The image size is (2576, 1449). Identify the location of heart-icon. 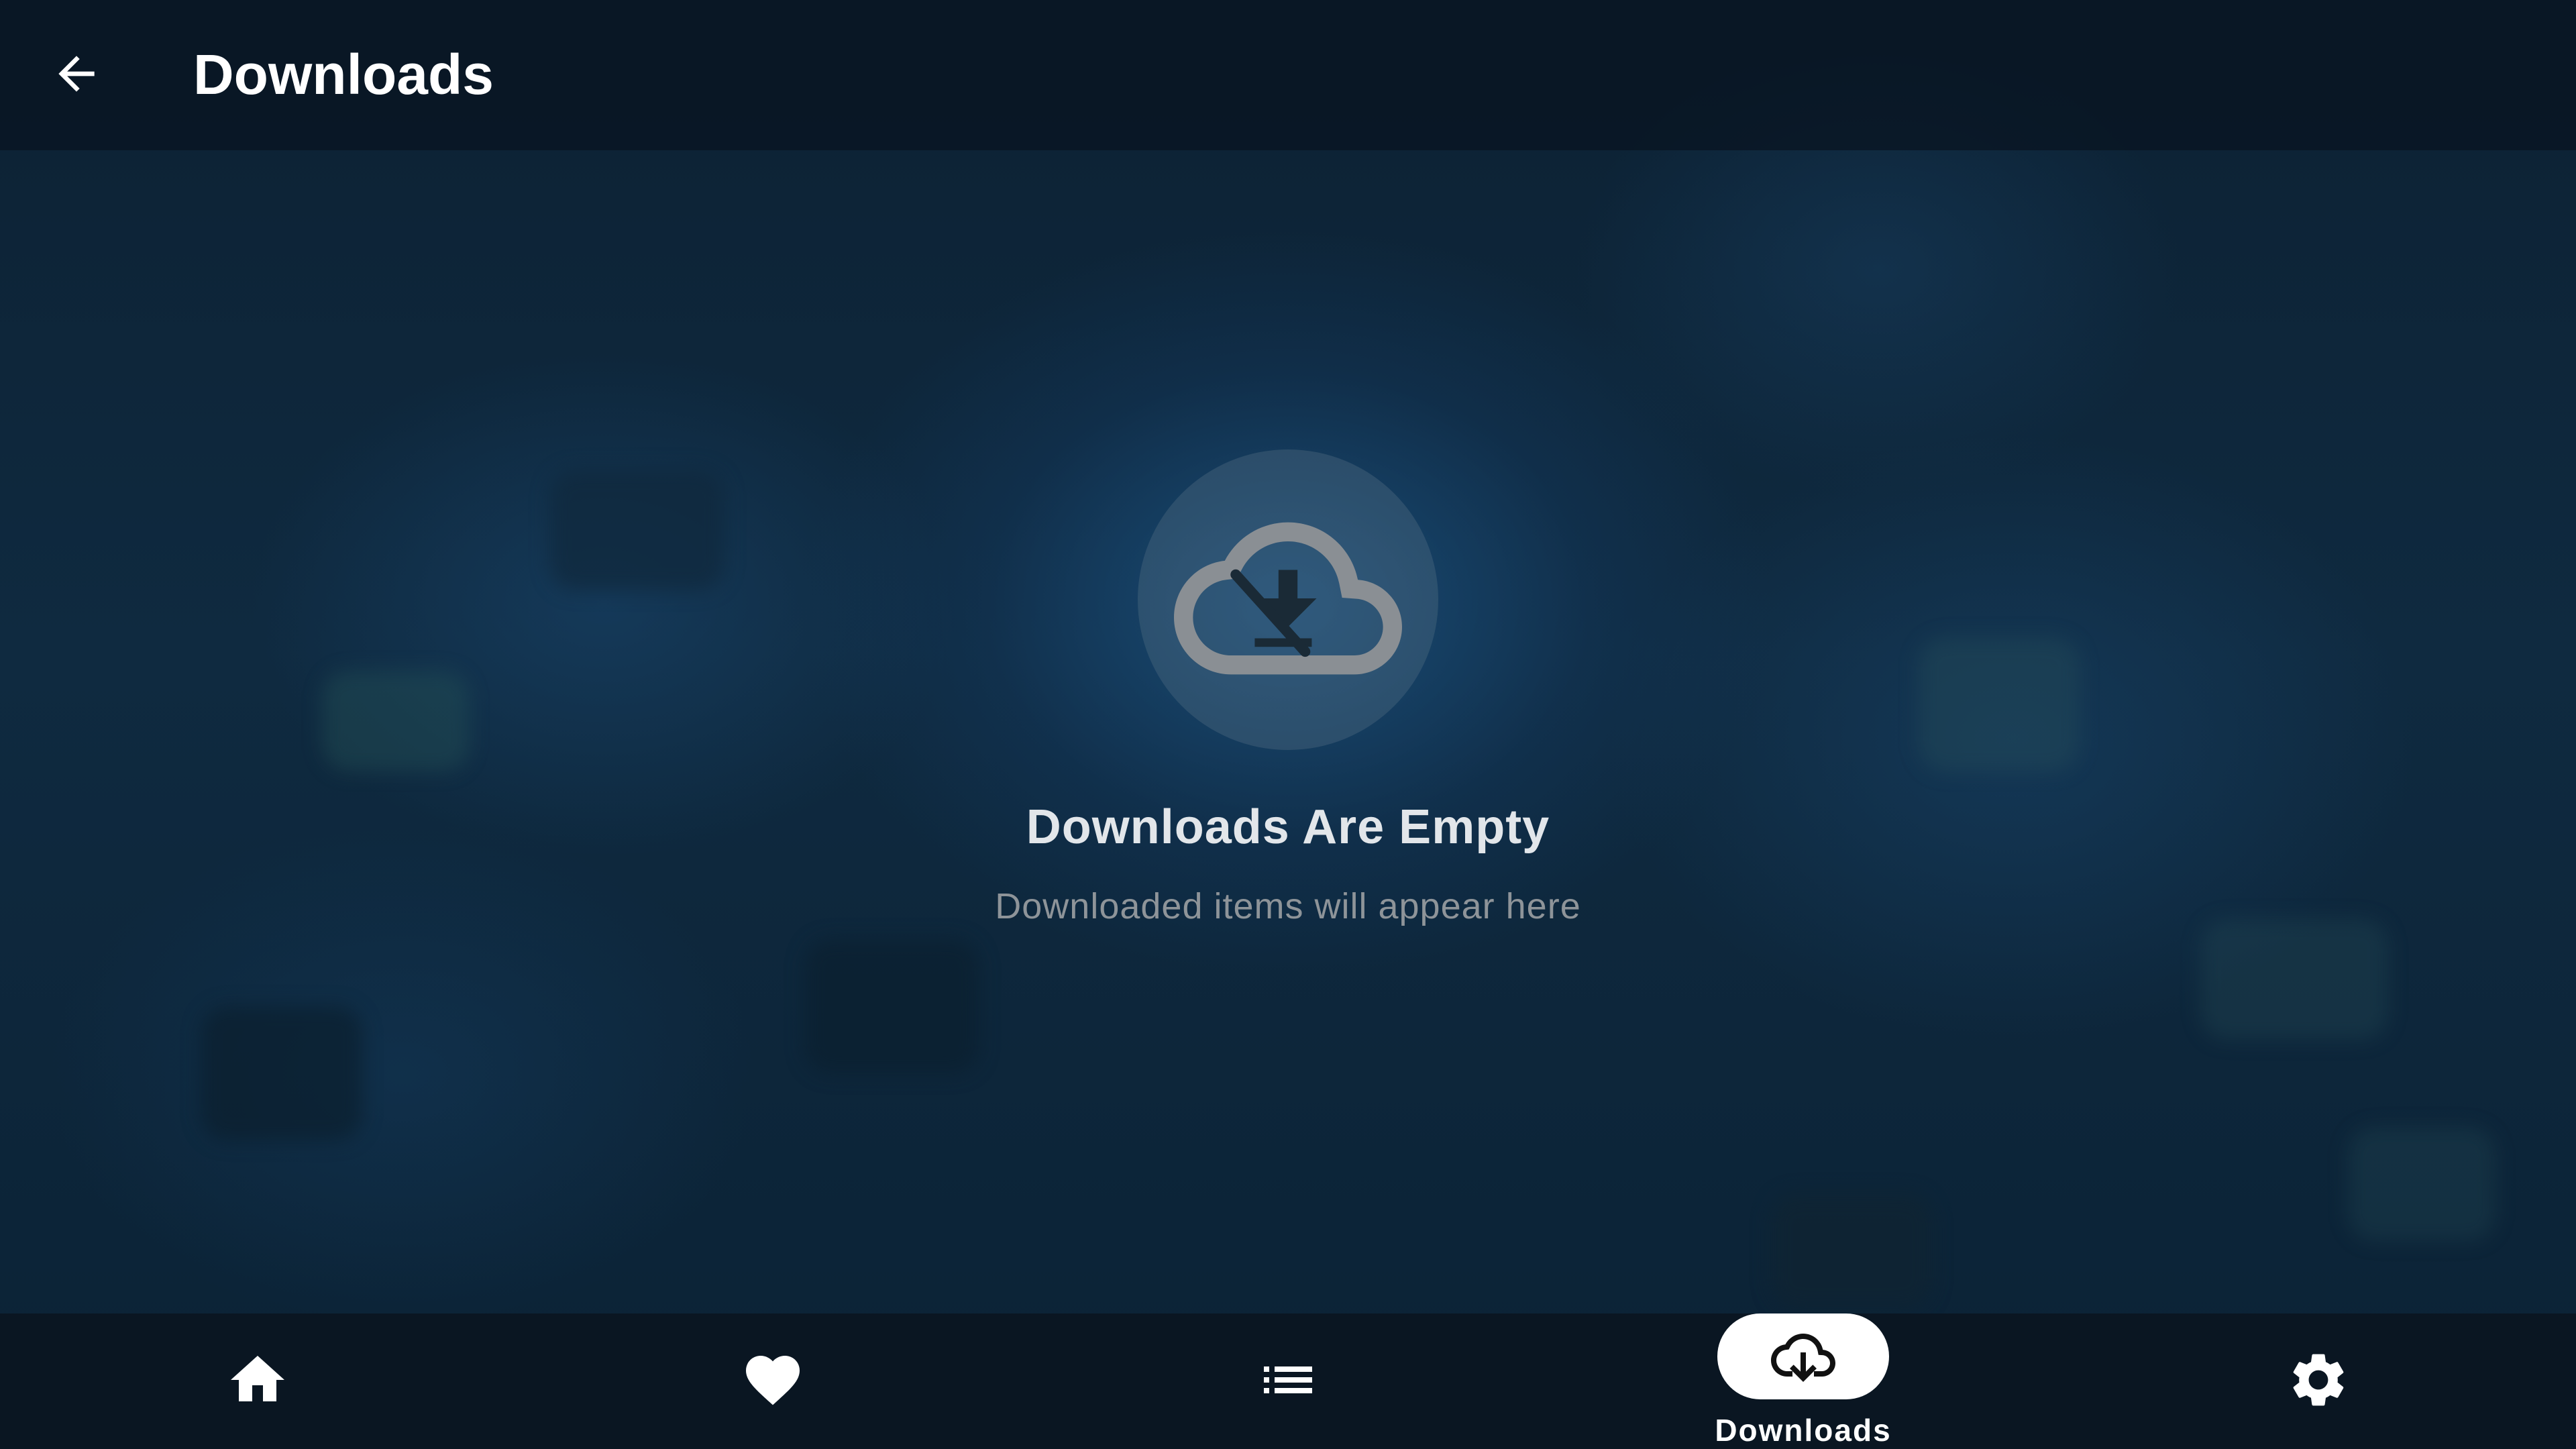
(773, 1381).